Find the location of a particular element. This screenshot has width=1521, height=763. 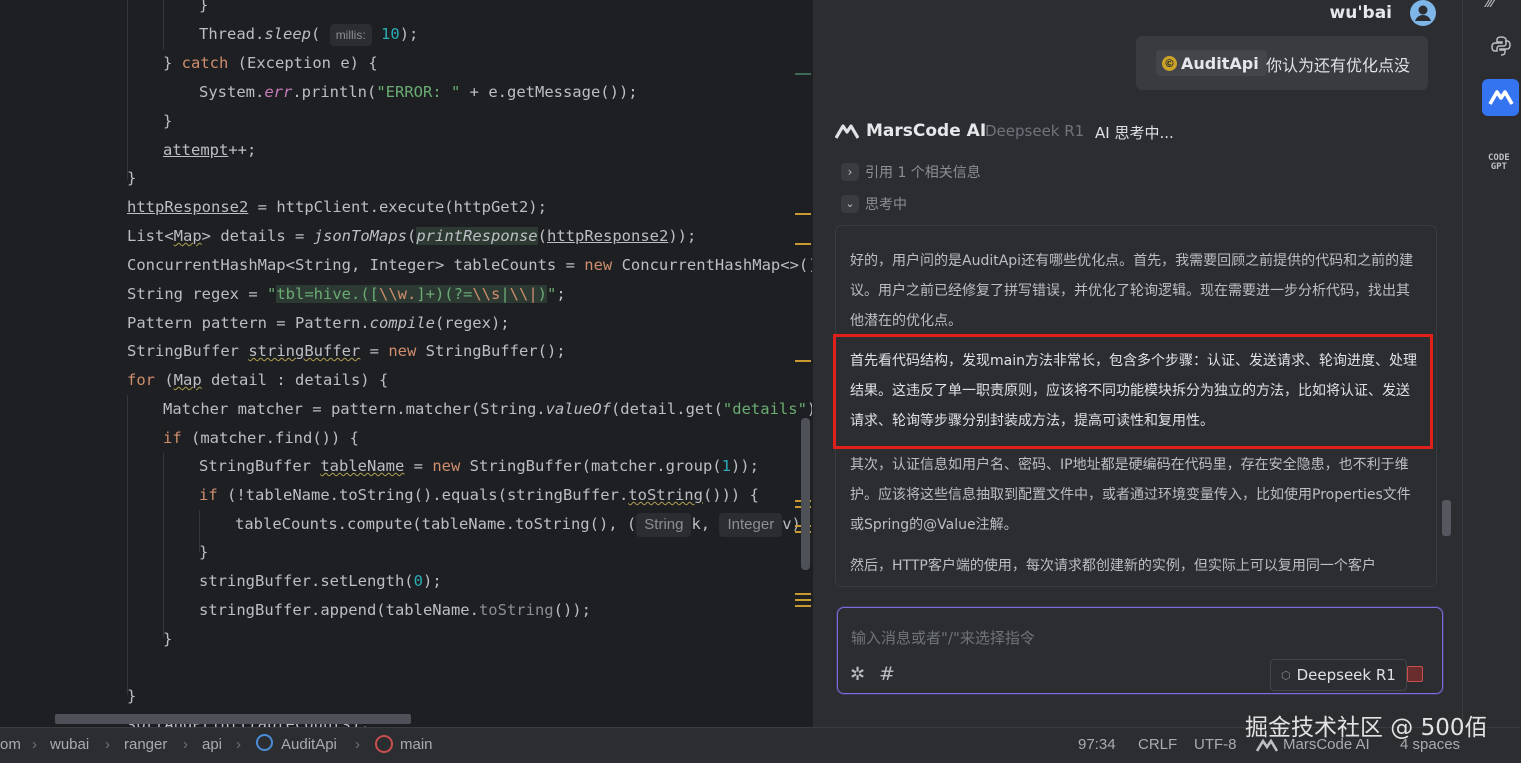

marscode-tool-button is located at coordinates (1500, 97).